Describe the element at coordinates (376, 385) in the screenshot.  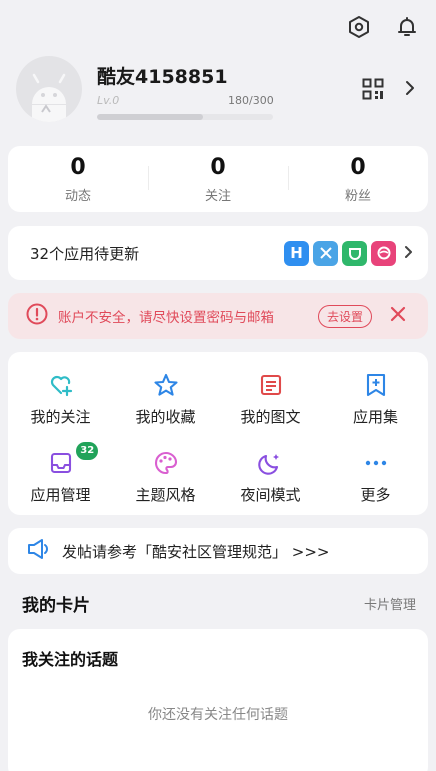
I see `bookmark-plus-icon` at that location.